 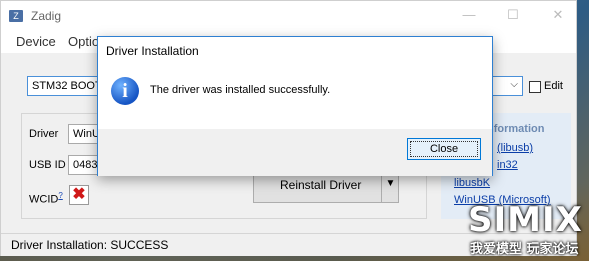 What do you see at coordinates (44, 134) in the screenshot?
I see `driver-label: Driver` at bounding box center [44, 134].